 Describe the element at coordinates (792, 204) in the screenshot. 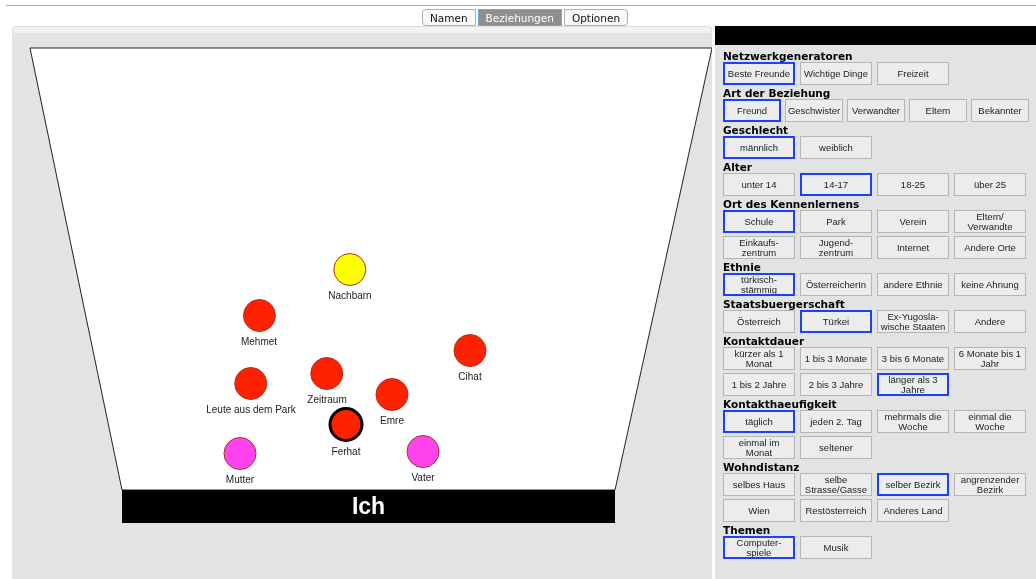

I see `section-heading: Ort des Kennenlernens` at that location.